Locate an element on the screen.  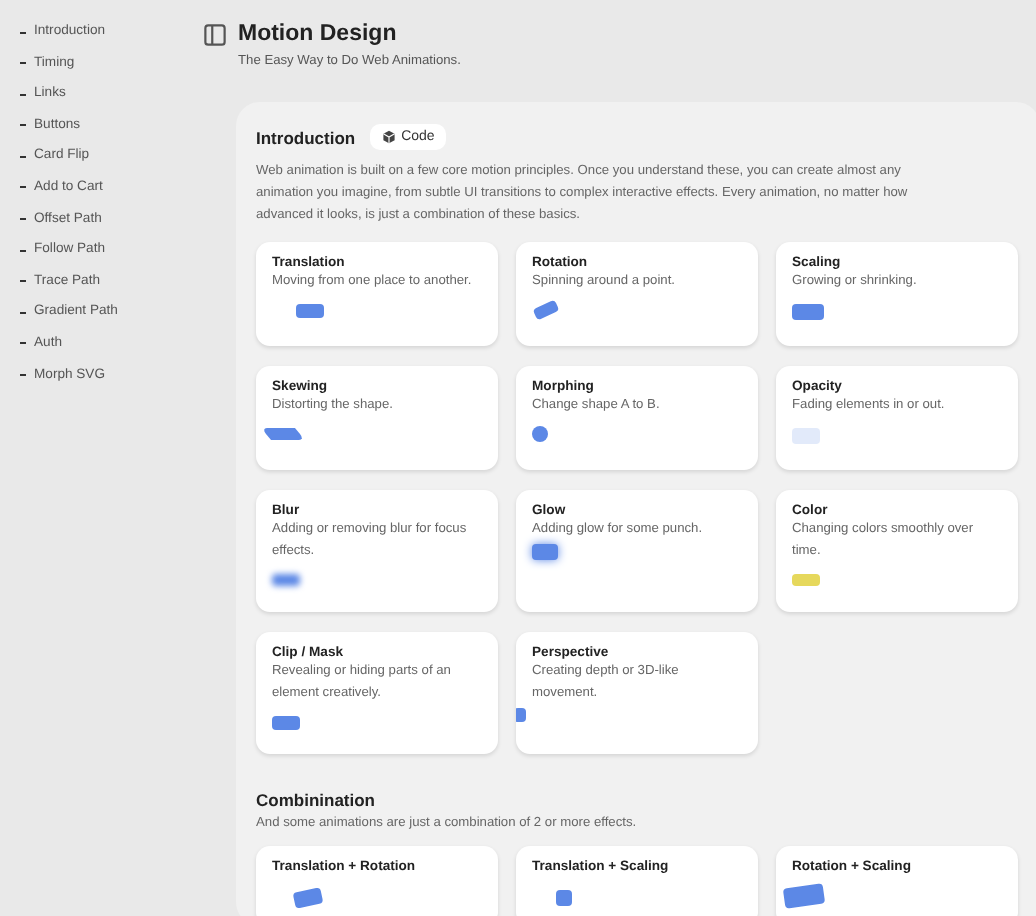
cube-icon is located at coordinates (388, 137).